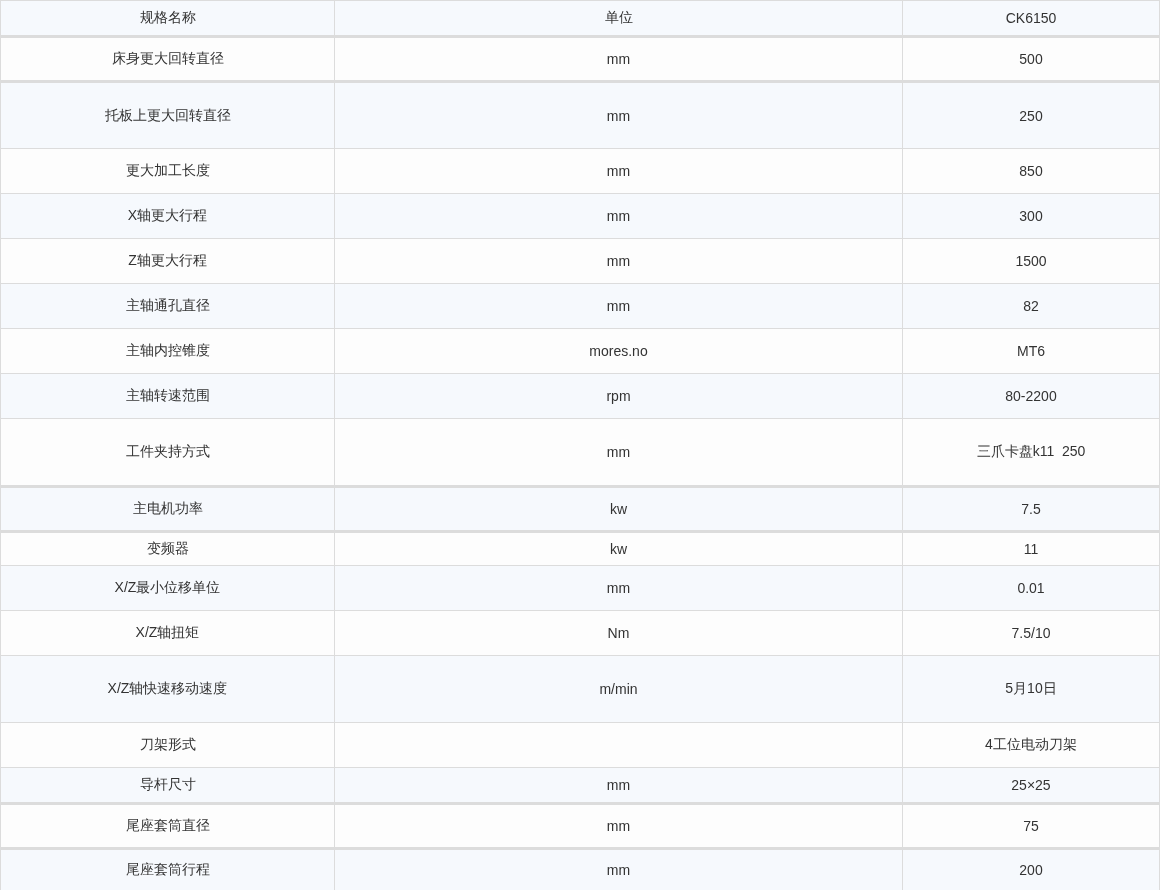 Image resolution: width=1161 pixels, height=890 pixels. Describe the element at coordinates (1031, 18) in the screenshot. I see `column-header: CK6150` at that location.